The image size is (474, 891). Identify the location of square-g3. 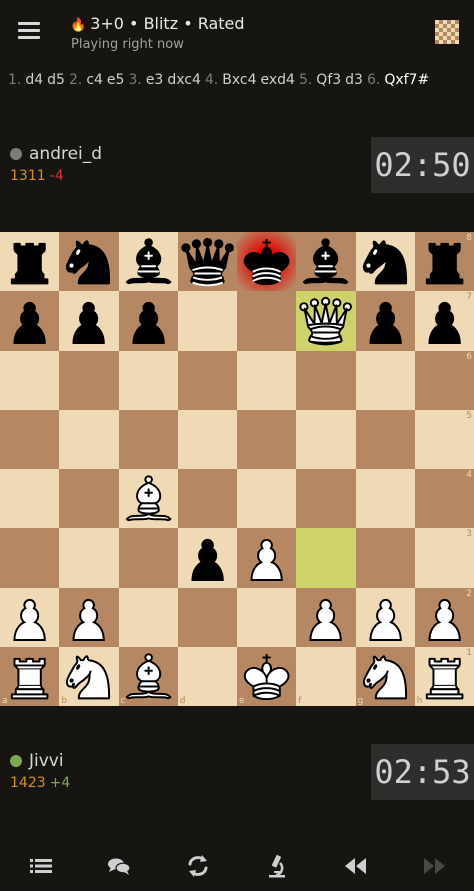
(385, 558).